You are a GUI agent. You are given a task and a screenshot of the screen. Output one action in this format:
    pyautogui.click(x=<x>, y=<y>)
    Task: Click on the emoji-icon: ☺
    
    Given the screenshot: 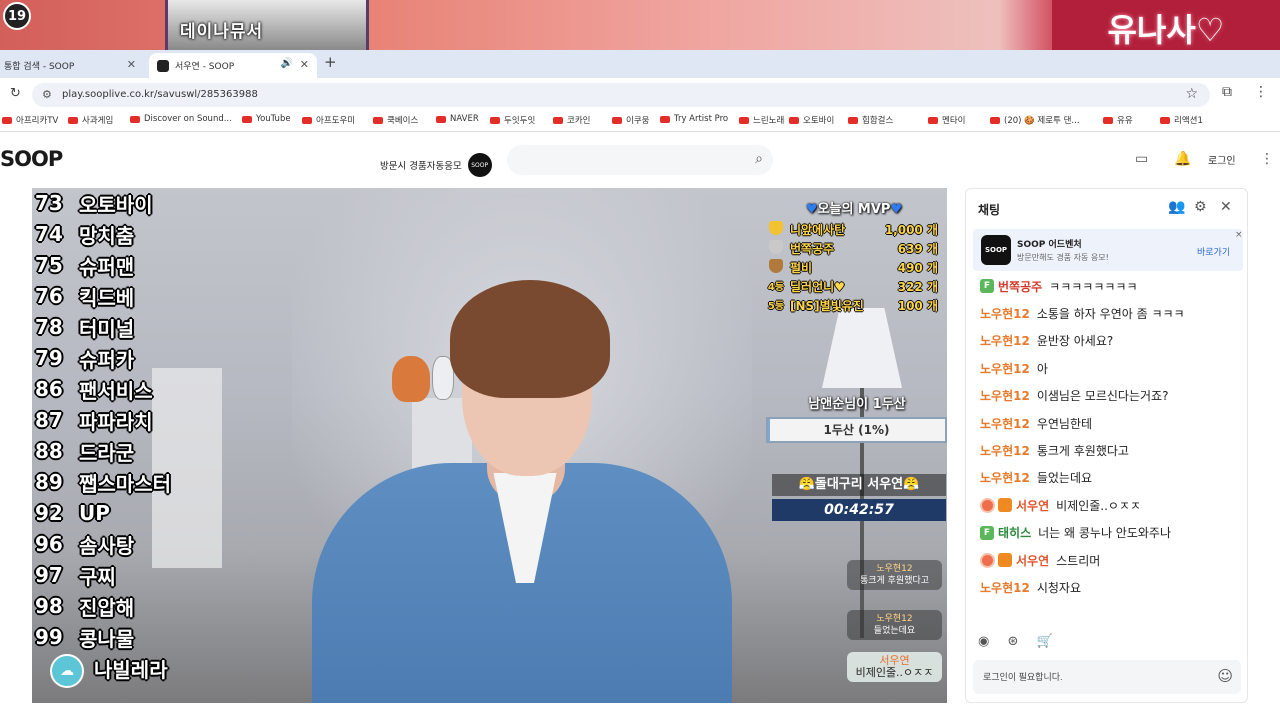 What is the action you would take?
    pyautogui.click(x=1225, y=676)
    